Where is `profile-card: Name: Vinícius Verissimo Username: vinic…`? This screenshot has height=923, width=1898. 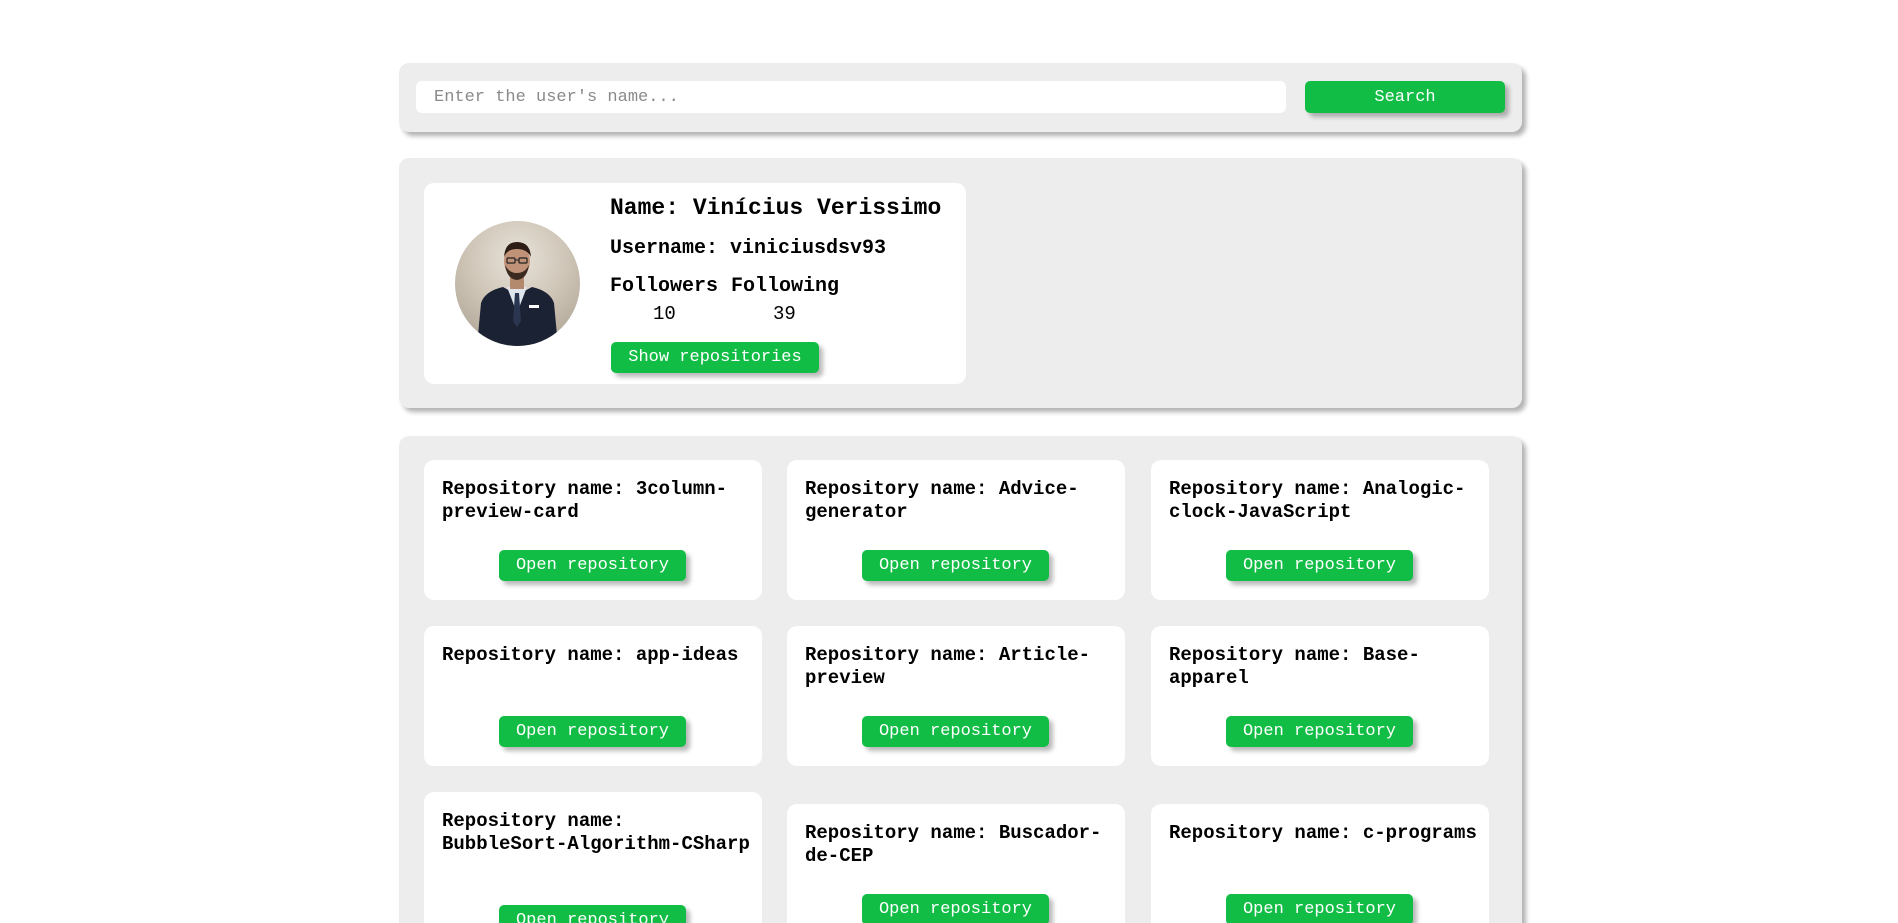 profile-card: Name: Vinícius Verissimo Username: vinic… is located at coordinates (695, 283).